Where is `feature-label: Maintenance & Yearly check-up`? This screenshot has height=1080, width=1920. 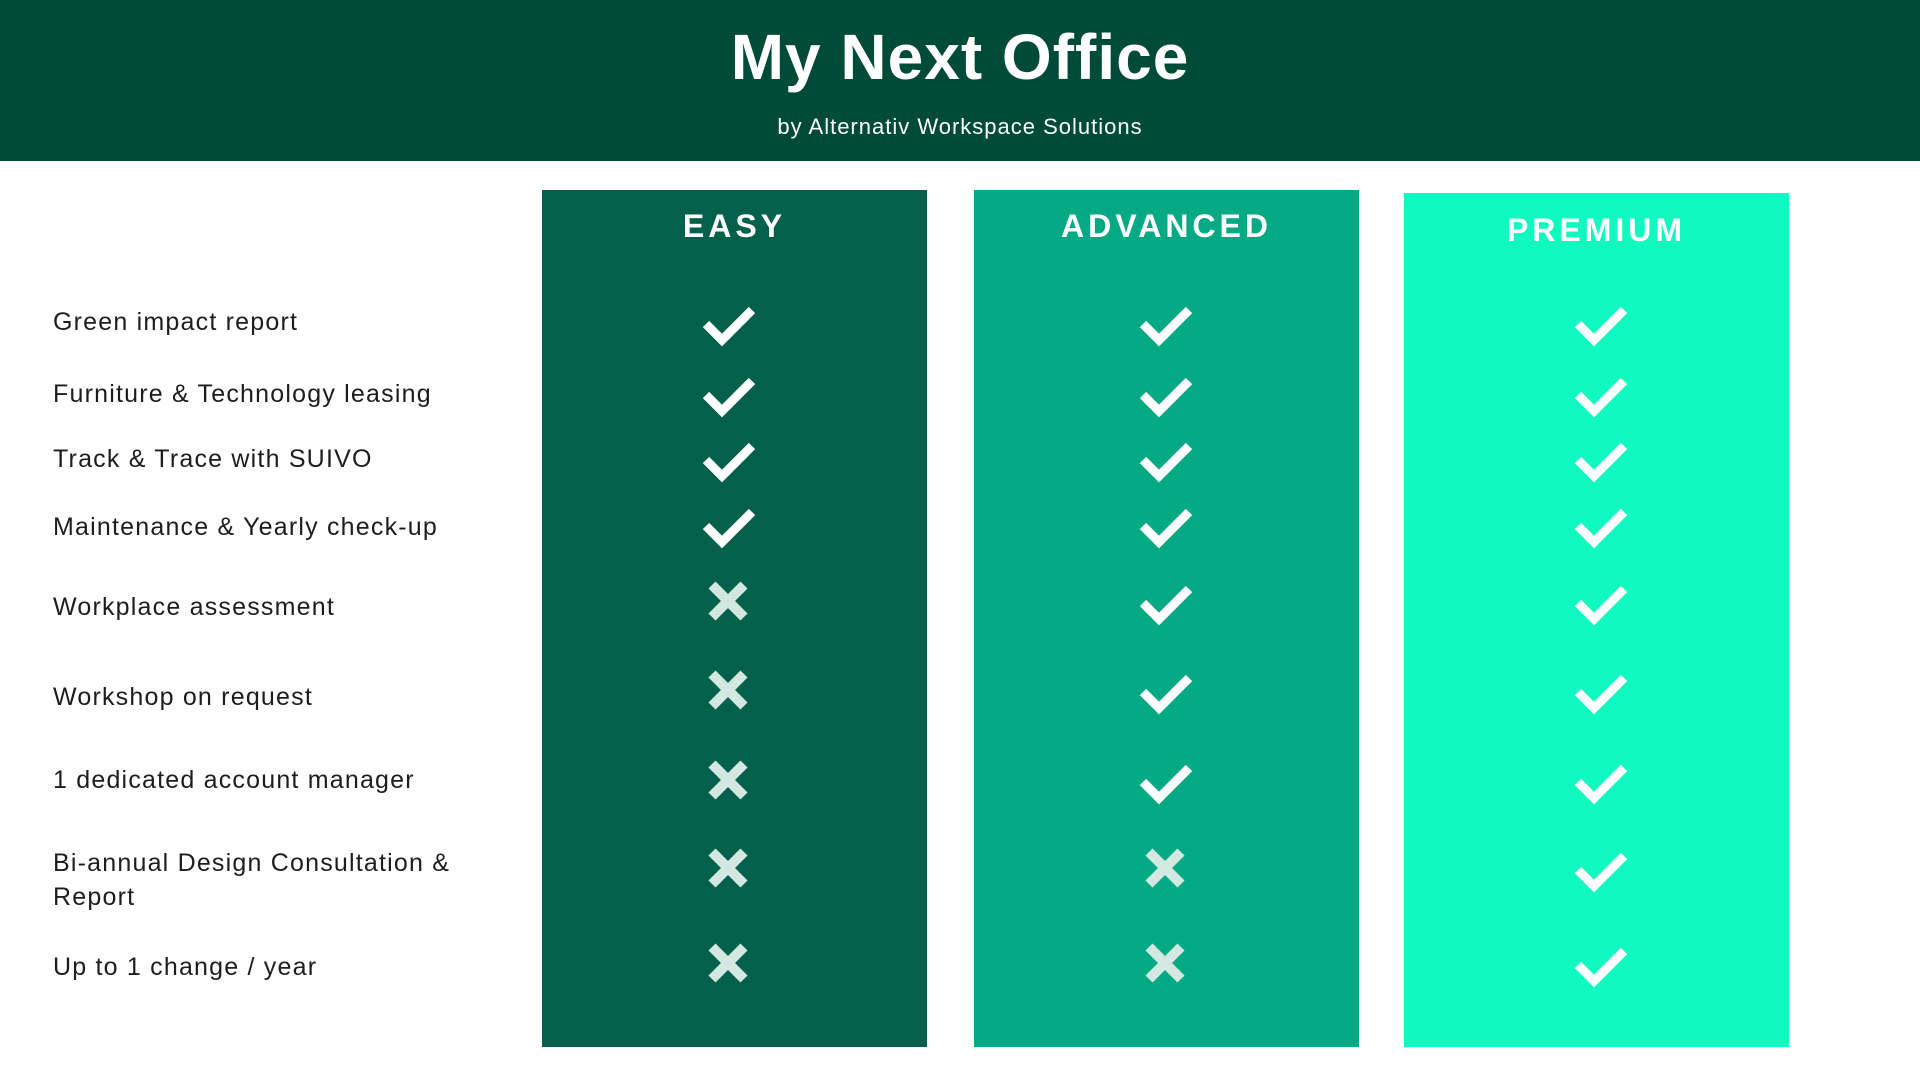 feature-label: Maintenance & Yearly check-up is located at coordinates (246, 527).